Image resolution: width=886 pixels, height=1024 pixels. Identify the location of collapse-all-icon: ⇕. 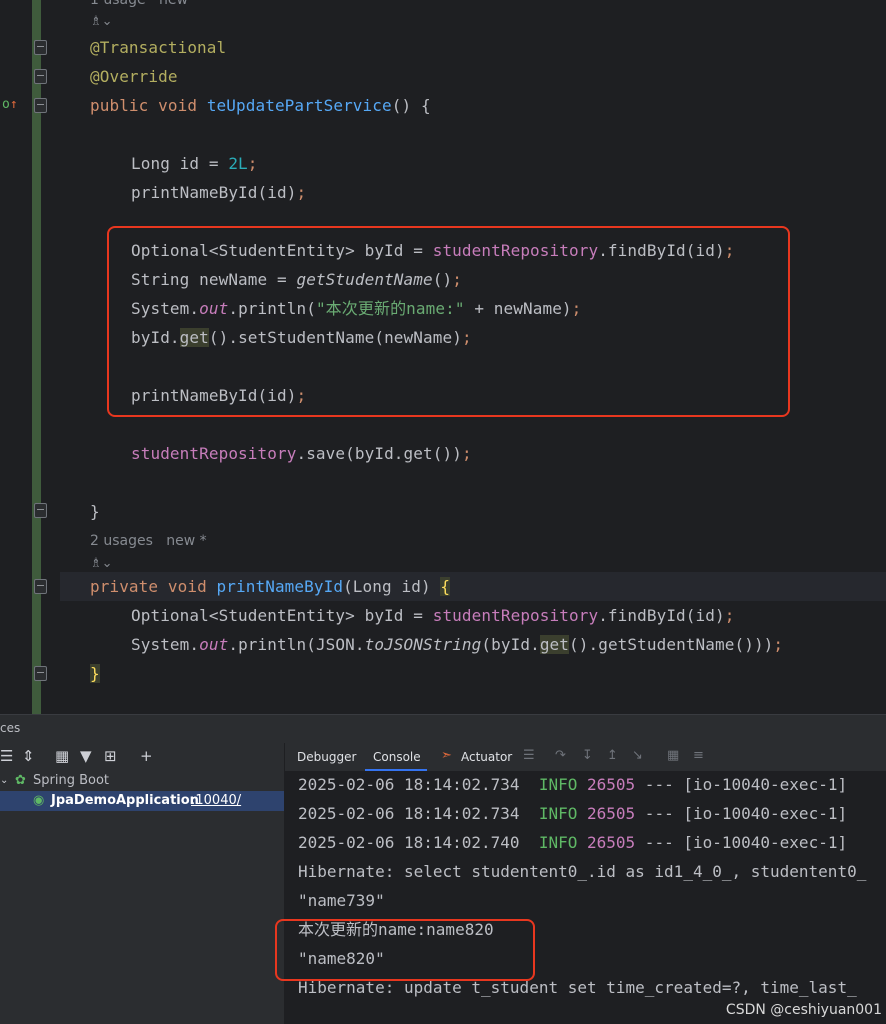
(28, 756).